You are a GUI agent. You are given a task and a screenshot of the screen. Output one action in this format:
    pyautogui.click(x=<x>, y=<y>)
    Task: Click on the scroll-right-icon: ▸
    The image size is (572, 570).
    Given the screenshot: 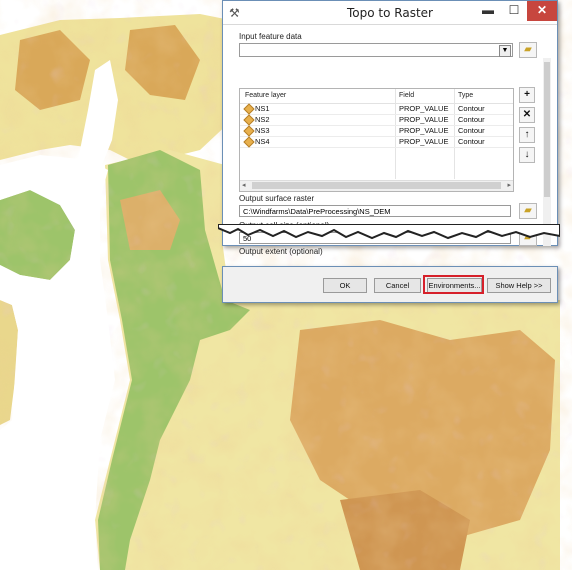 What is the action you would take?
    pyautogui.click(x=509, y=185)
    